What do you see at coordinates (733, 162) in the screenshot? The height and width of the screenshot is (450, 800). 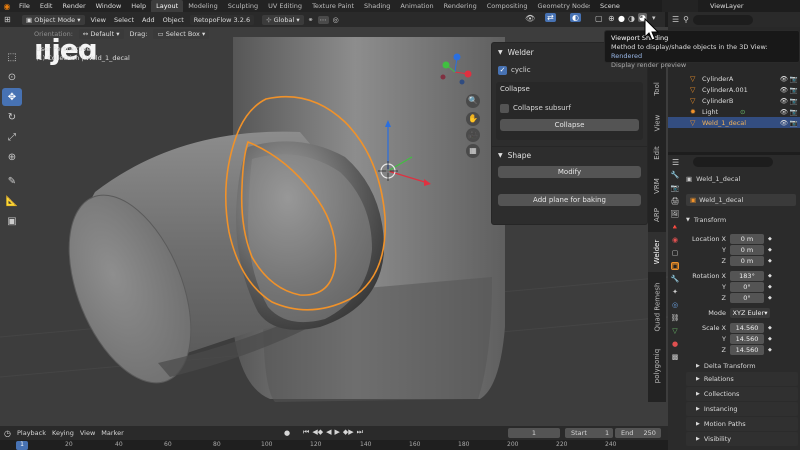 I see `properties-search-input` at bounding box center [733, 162].